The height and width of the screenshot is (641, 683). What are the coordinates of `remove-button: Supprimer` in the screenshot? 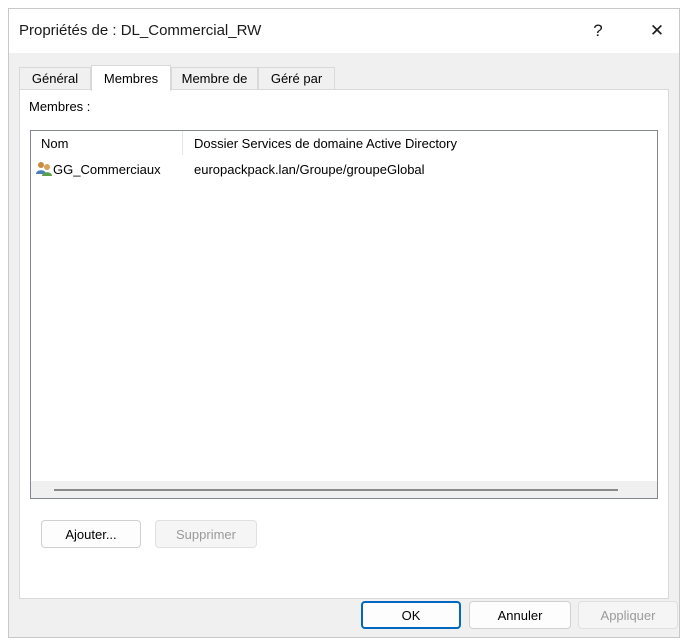 It's located at (206, 534).